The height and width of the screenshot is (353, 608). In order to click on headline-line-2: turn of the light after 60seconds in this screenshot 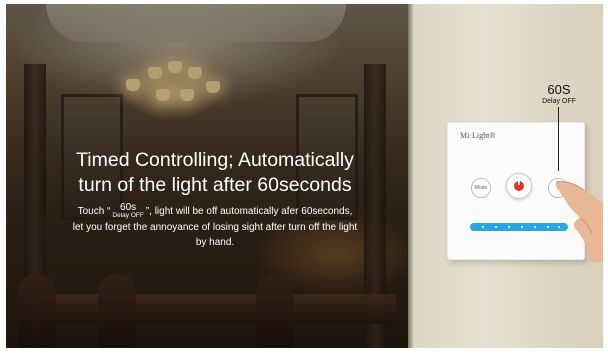, I will do `click(215, 185)`.